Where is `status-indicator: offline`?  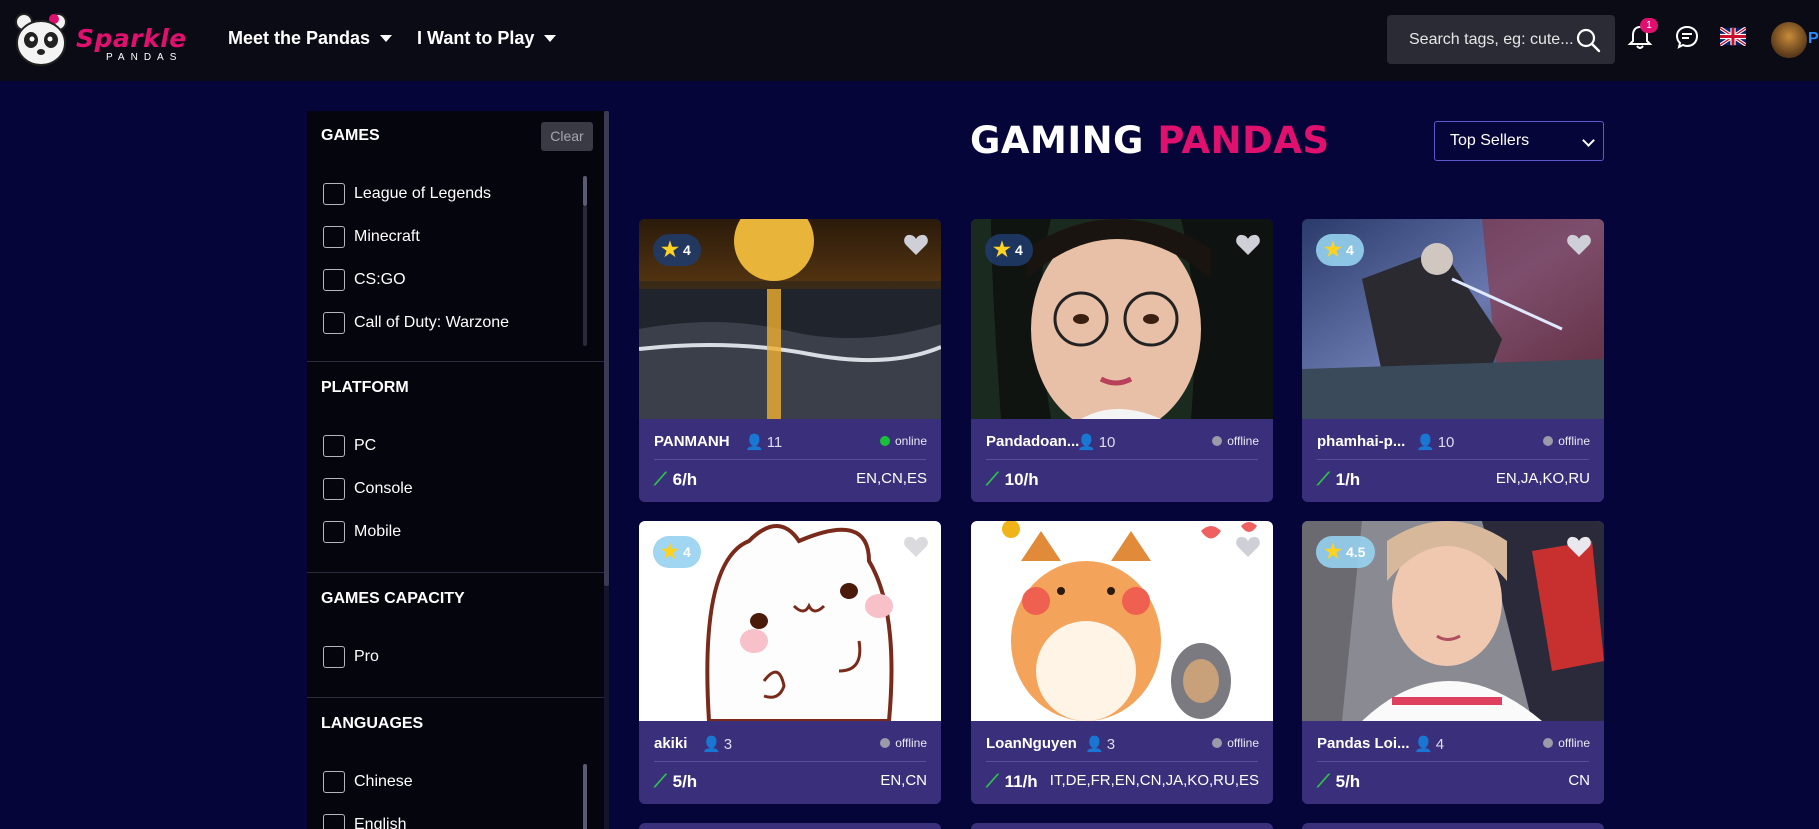 status-indicator: offline is located at coordinates (1566, 743).